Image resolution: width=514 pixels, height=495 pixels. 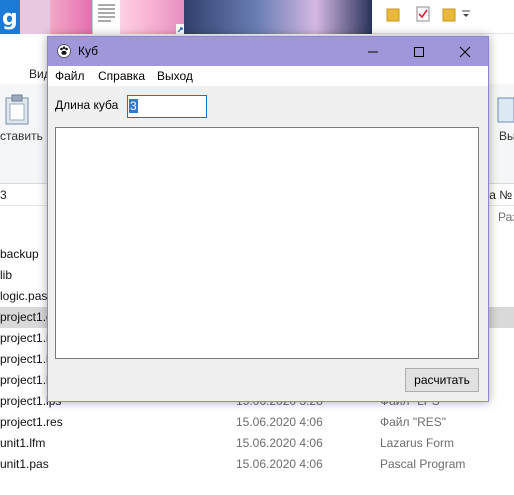 I want to click on file-type: Lazarus Form, so click(x=417, y=443).